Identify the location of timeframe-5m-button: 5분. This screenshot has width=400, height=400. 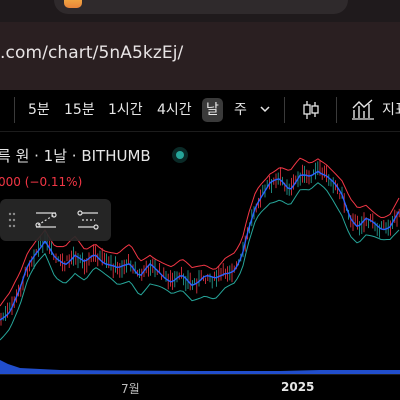
(39, 110).